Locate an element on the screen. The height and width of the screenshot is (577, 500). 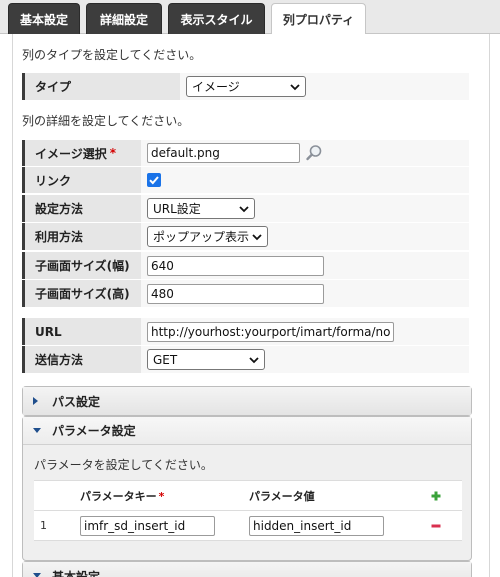
image-select-row: イメージ選択 * is located at coordinates (245, 153).